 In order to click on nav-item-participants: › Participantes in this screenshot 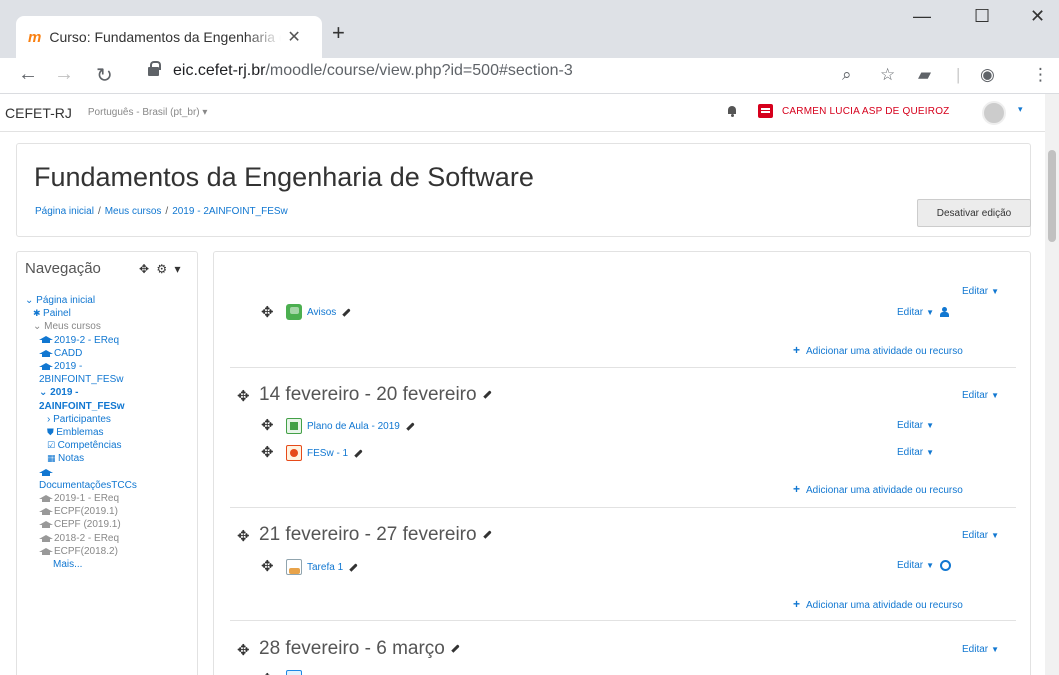, I will do `click(111, 419)`.